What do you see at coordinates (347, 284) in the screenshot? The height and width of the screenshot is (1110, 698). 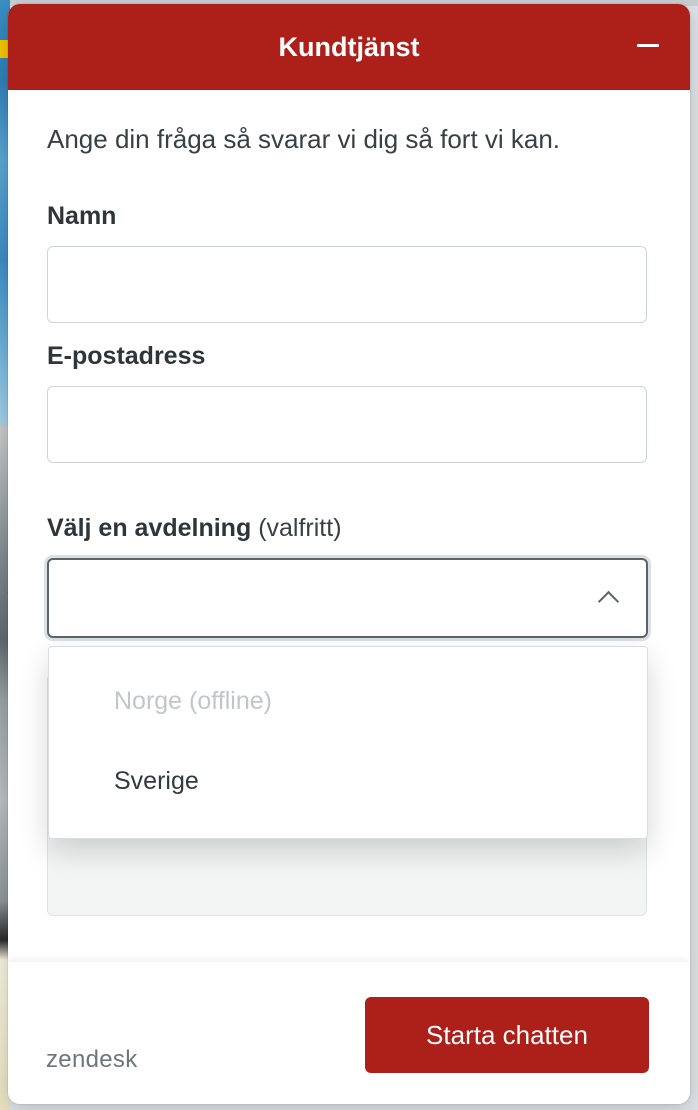 I see `name-field` at bounding box center [347, 284].